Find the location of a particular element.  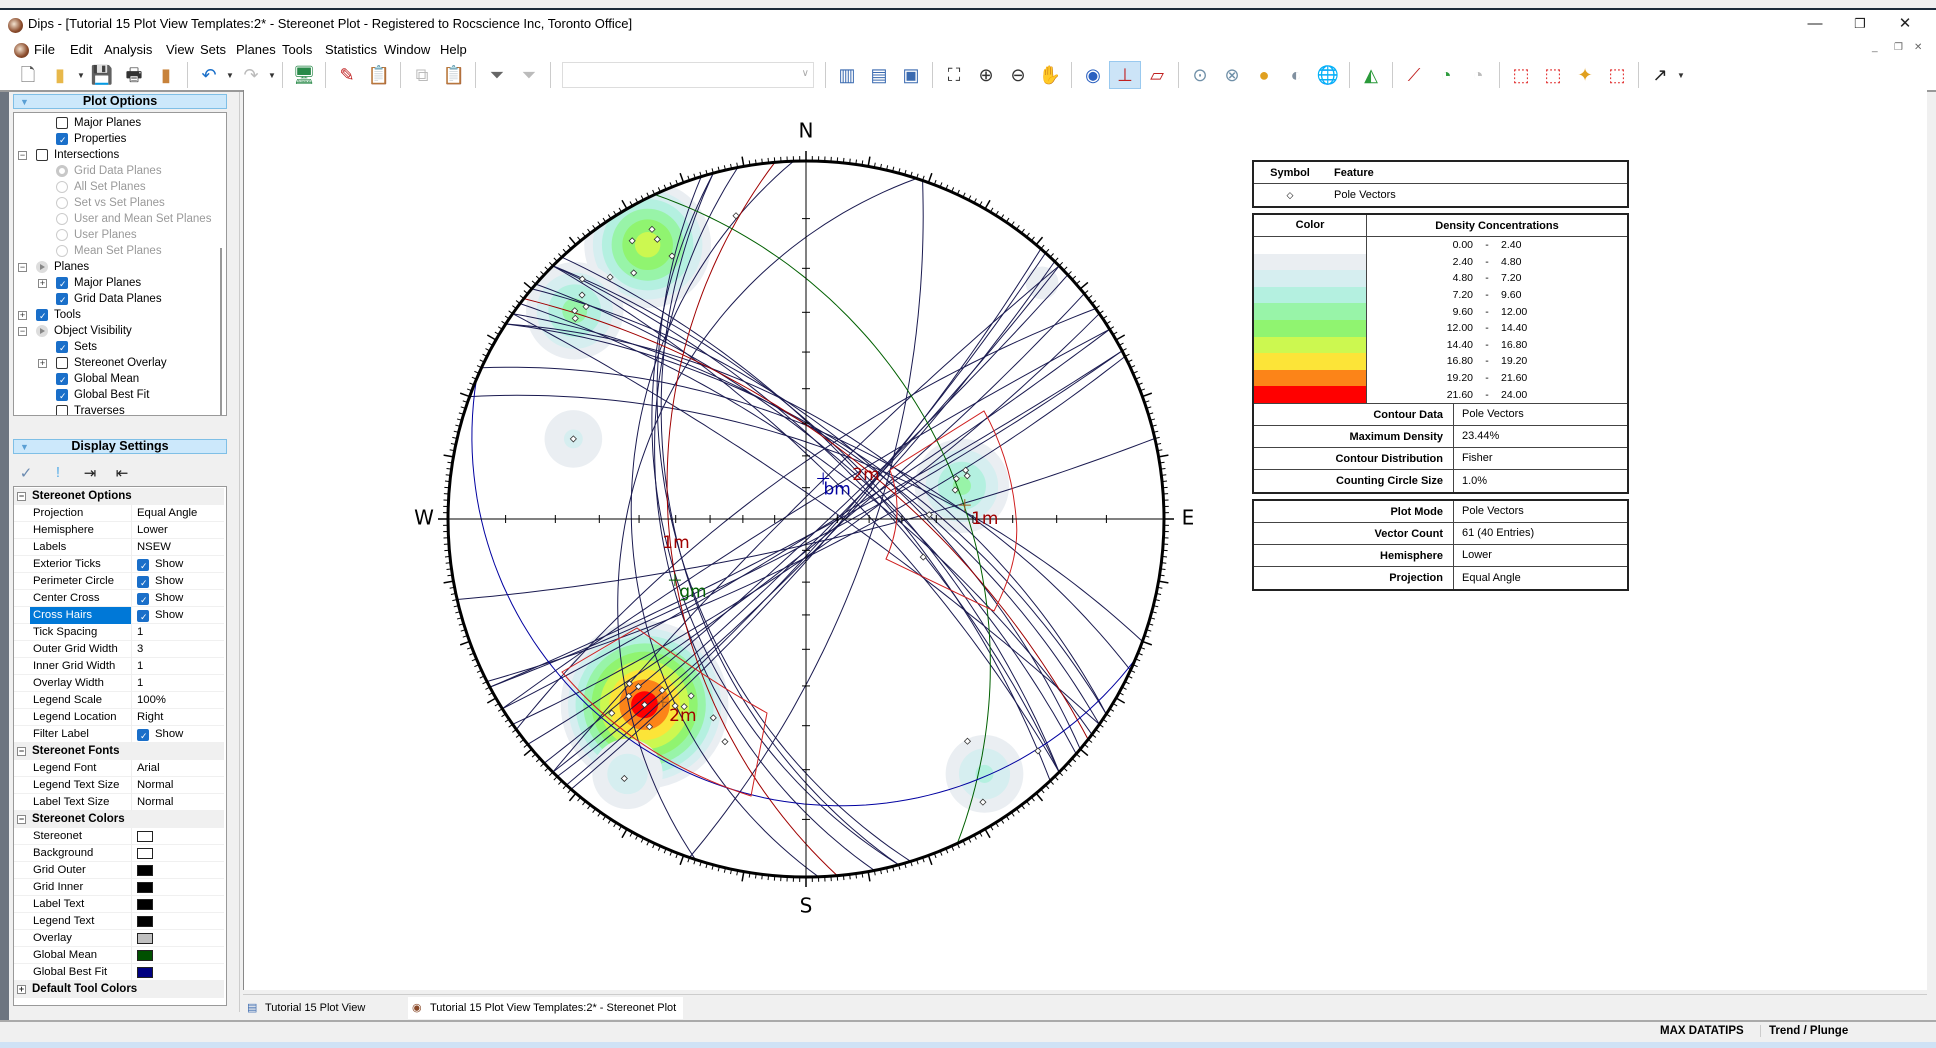

copy-icon: ⧉ is located at coordinates (422, 75).